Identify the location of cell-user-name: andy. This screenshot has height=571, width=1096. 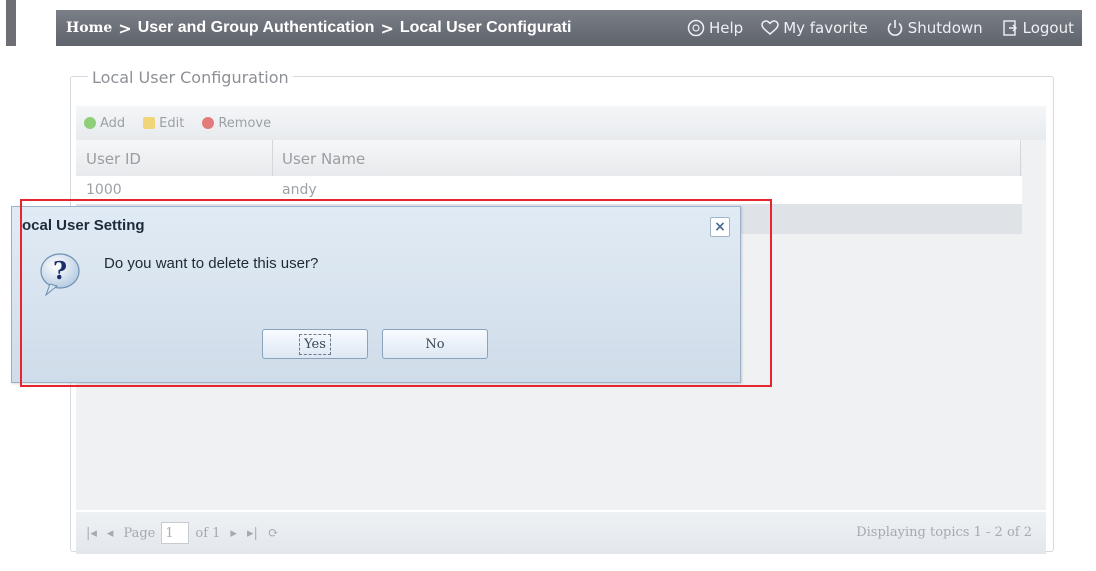
(299, 190).